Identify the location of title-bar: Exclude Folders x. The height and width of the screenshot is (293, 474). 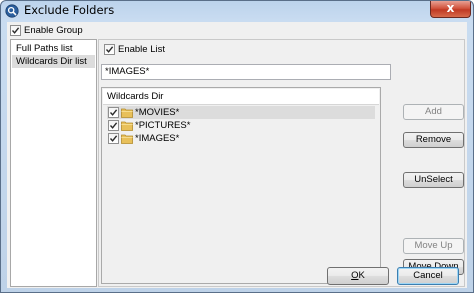
(237, 11).